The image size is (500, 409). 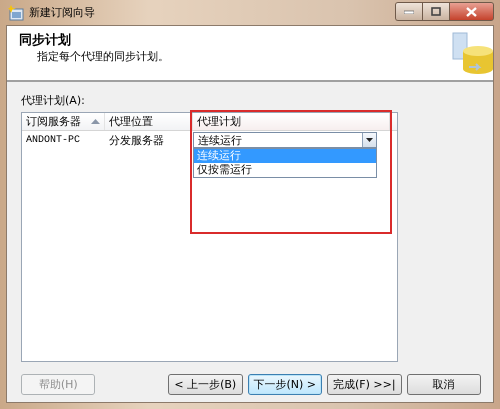 I want to click on grid-label: 代理计划(A):, so click(x=53, y=100).